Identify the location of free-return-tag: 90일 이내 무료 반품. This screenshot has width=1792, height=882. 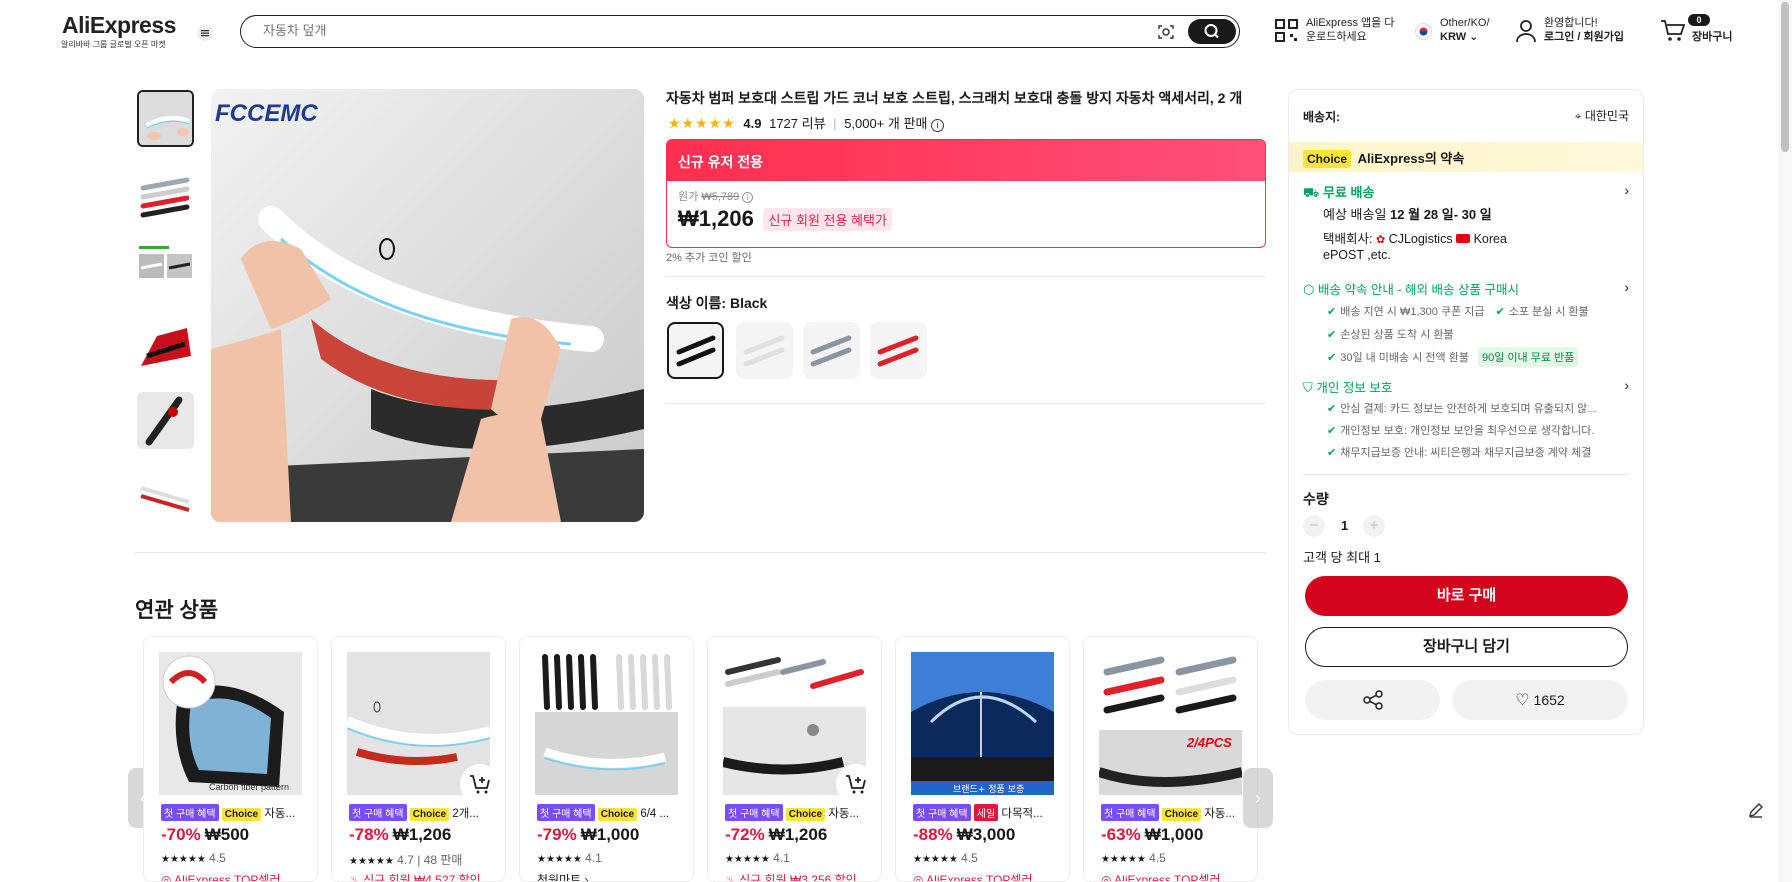
(1528, 357).